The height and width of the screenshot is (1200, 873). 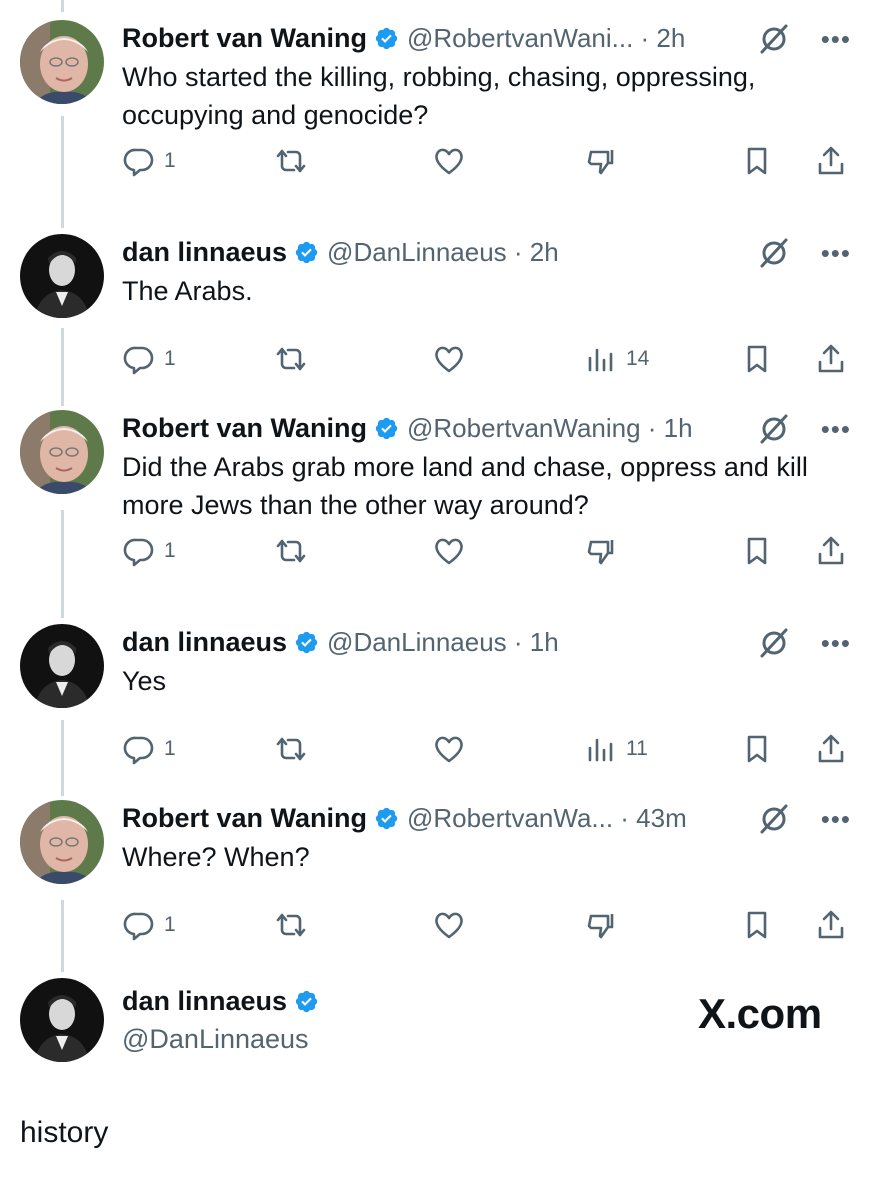 I want to click on author-handle: @DanLinnaeus · 2h, so click(x=443, y=252).